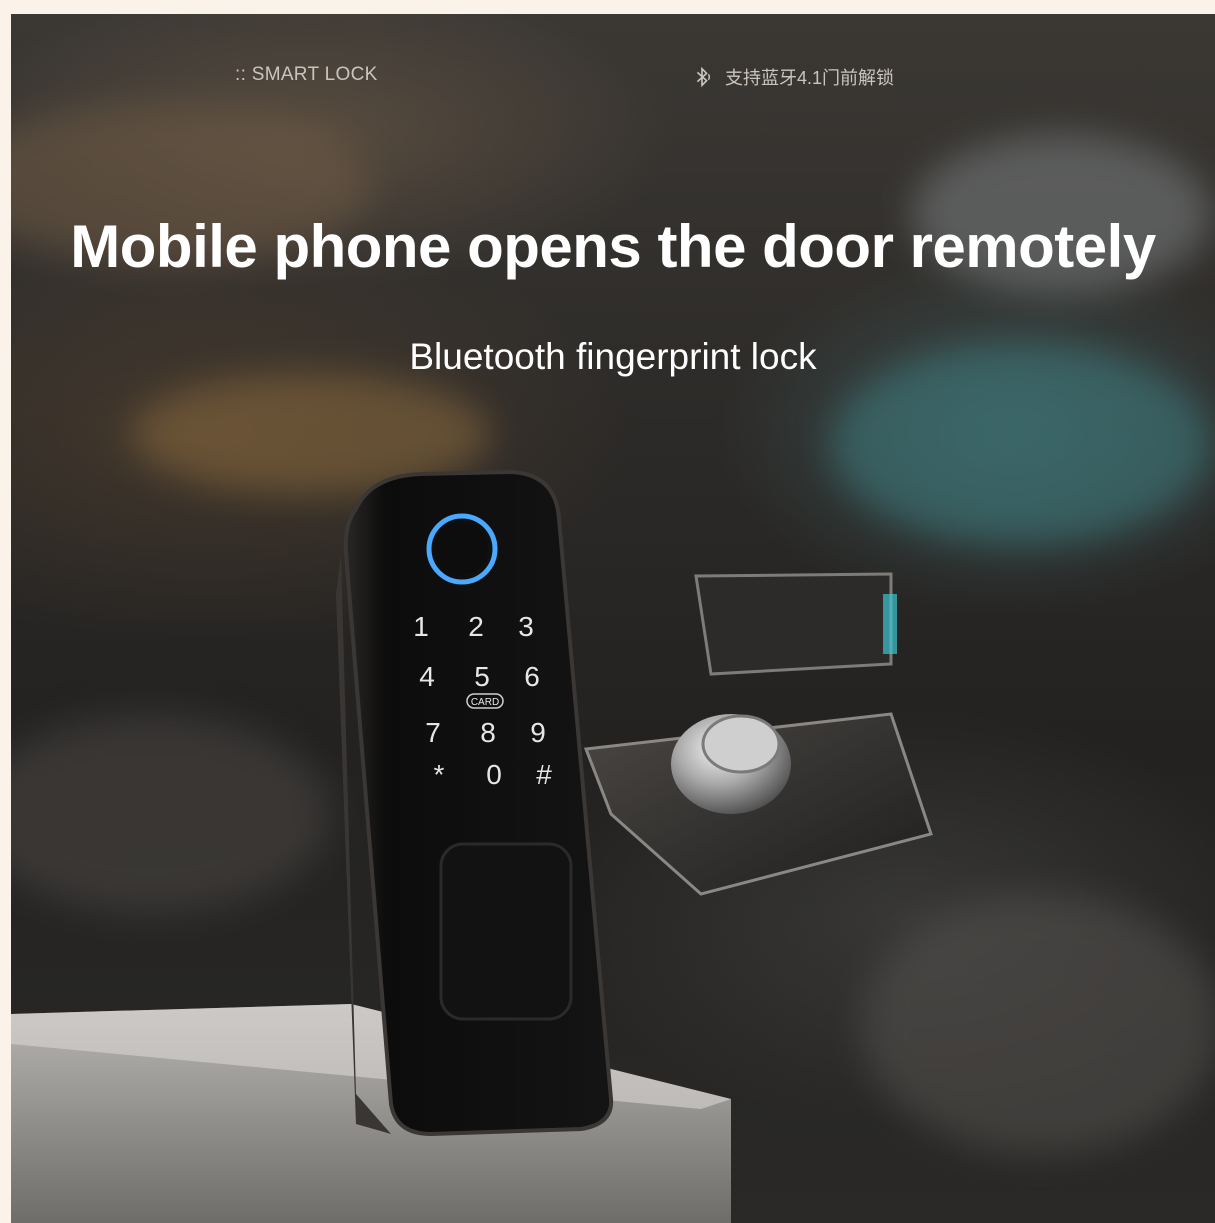 The width and height of the screenshot is (1215, 1223). I want to click on bluetooth-note: 支持蓝牙4.1门前解锁, so click(792, 77).